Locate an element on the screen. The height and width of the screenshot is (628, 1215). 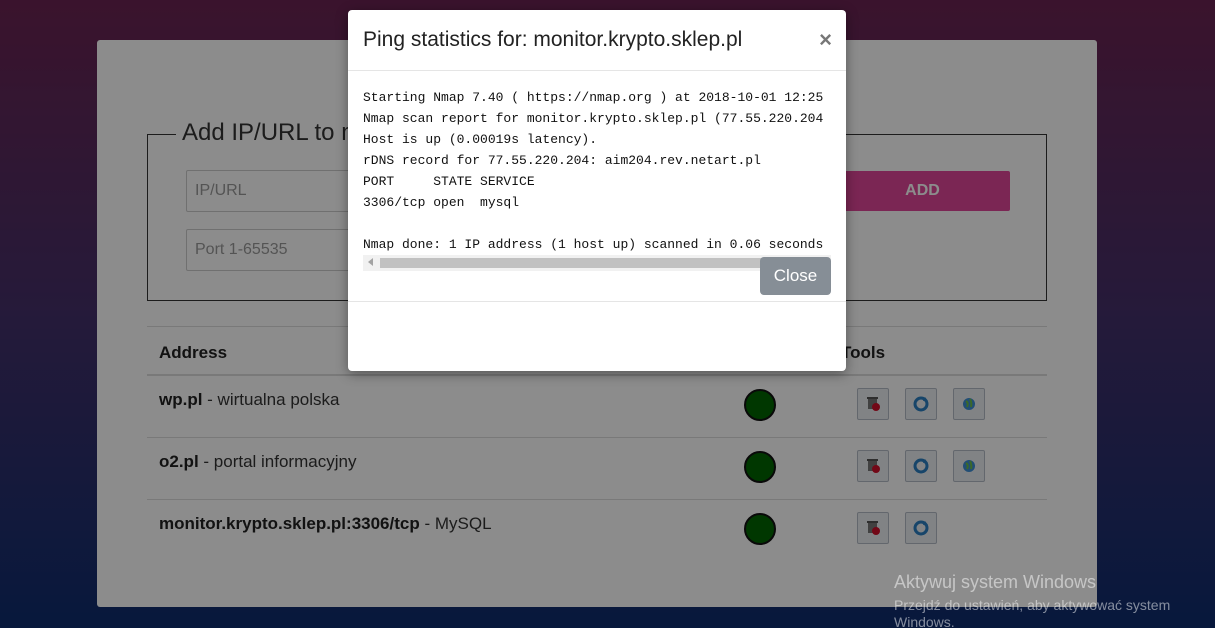
scroll-left-icon is located at coordinates (370, 262).